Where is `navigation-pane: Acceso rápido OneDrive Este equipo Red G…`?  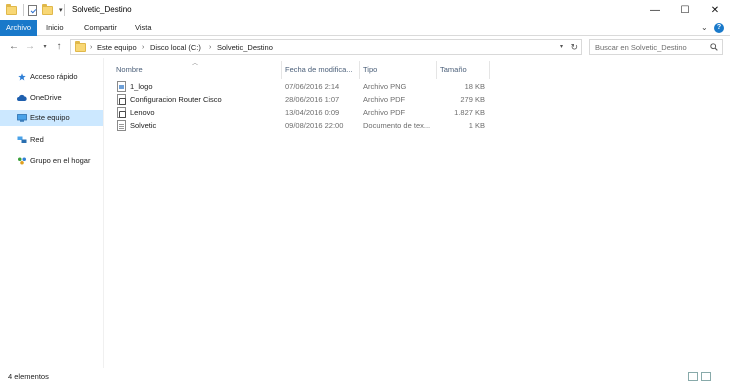
navigation-pane: Acceso rápido OneDrive Este equipo Red G… is located at coordinates (51, 215).